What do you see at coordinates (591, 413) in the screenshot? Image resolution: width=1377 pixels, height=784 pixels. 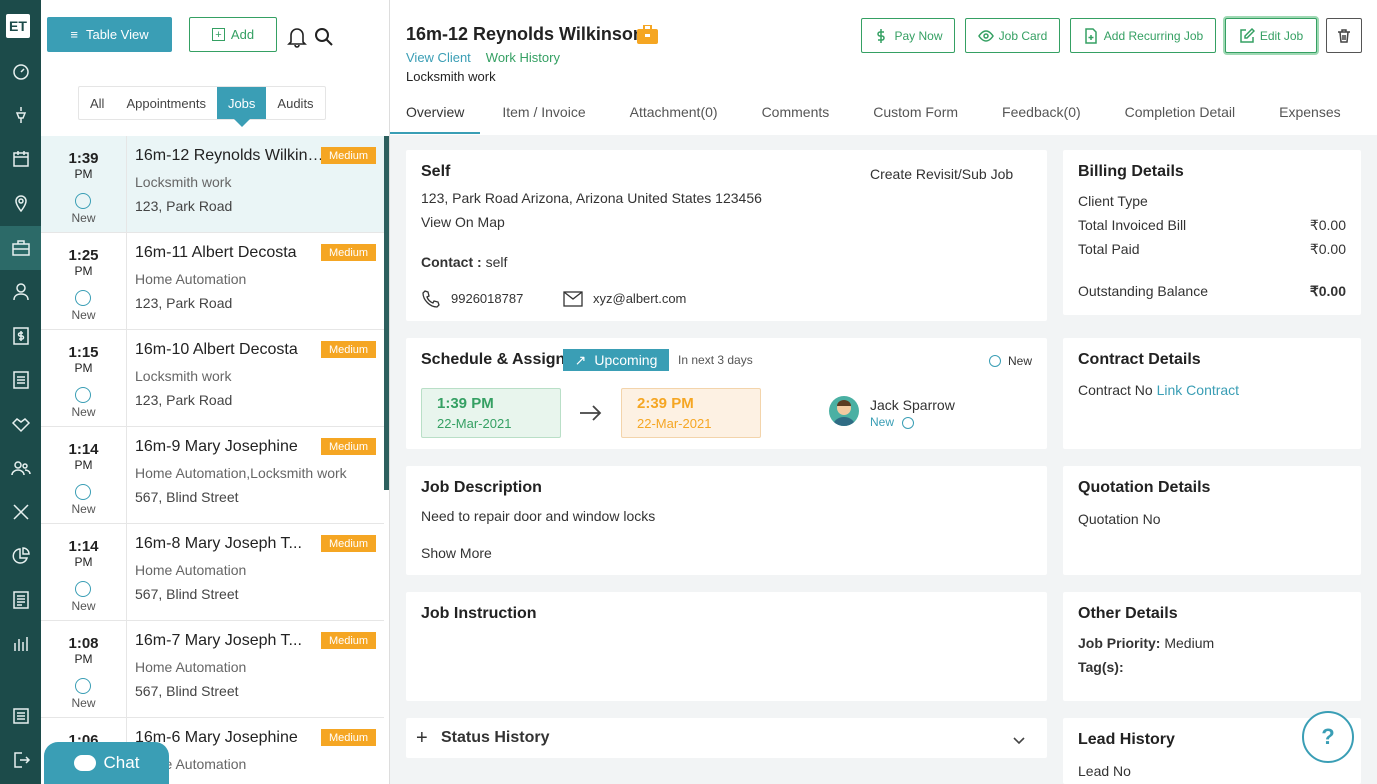 I see `arrow-right-icon` at bounding box center [591, 413].